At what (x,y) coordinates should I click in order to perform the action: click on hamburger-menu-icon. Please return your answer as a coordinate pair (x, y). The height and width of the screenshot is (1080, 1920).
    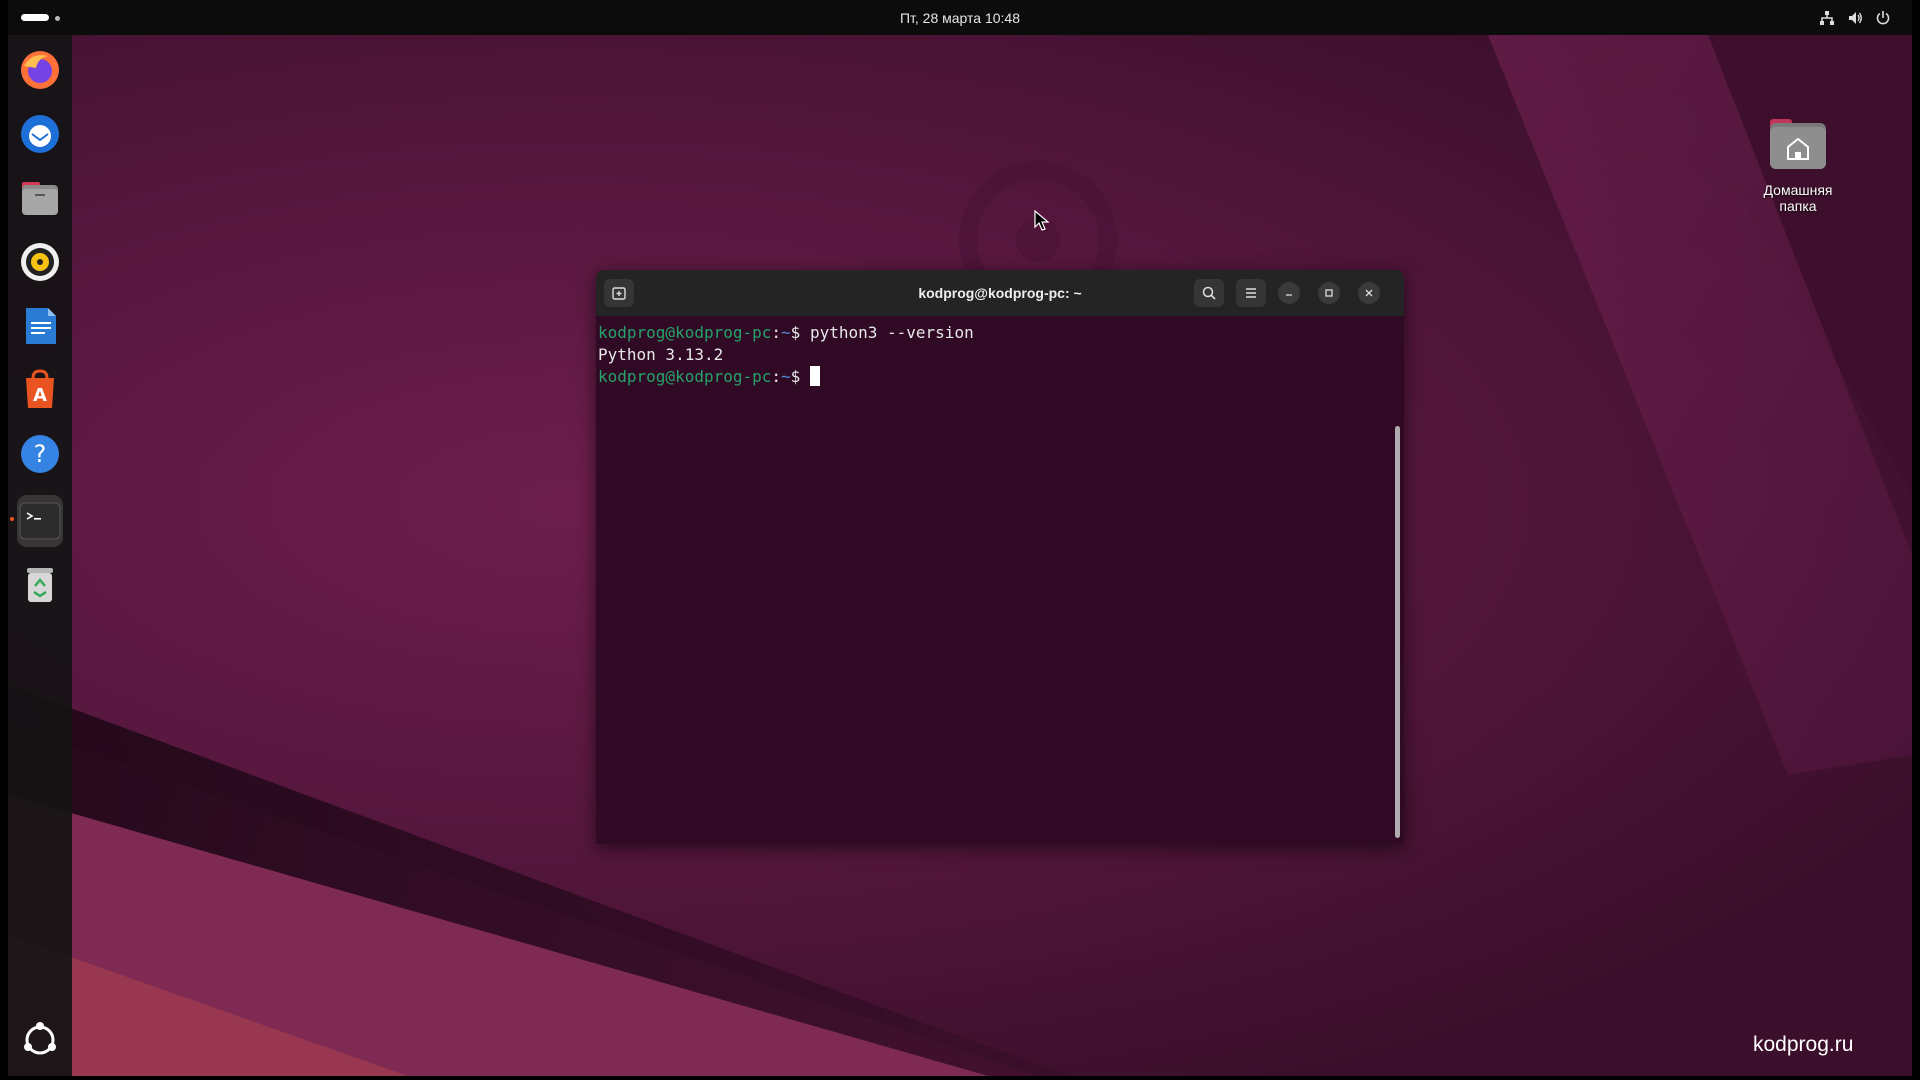
    Looking at the image, I should click on (1251, 293).